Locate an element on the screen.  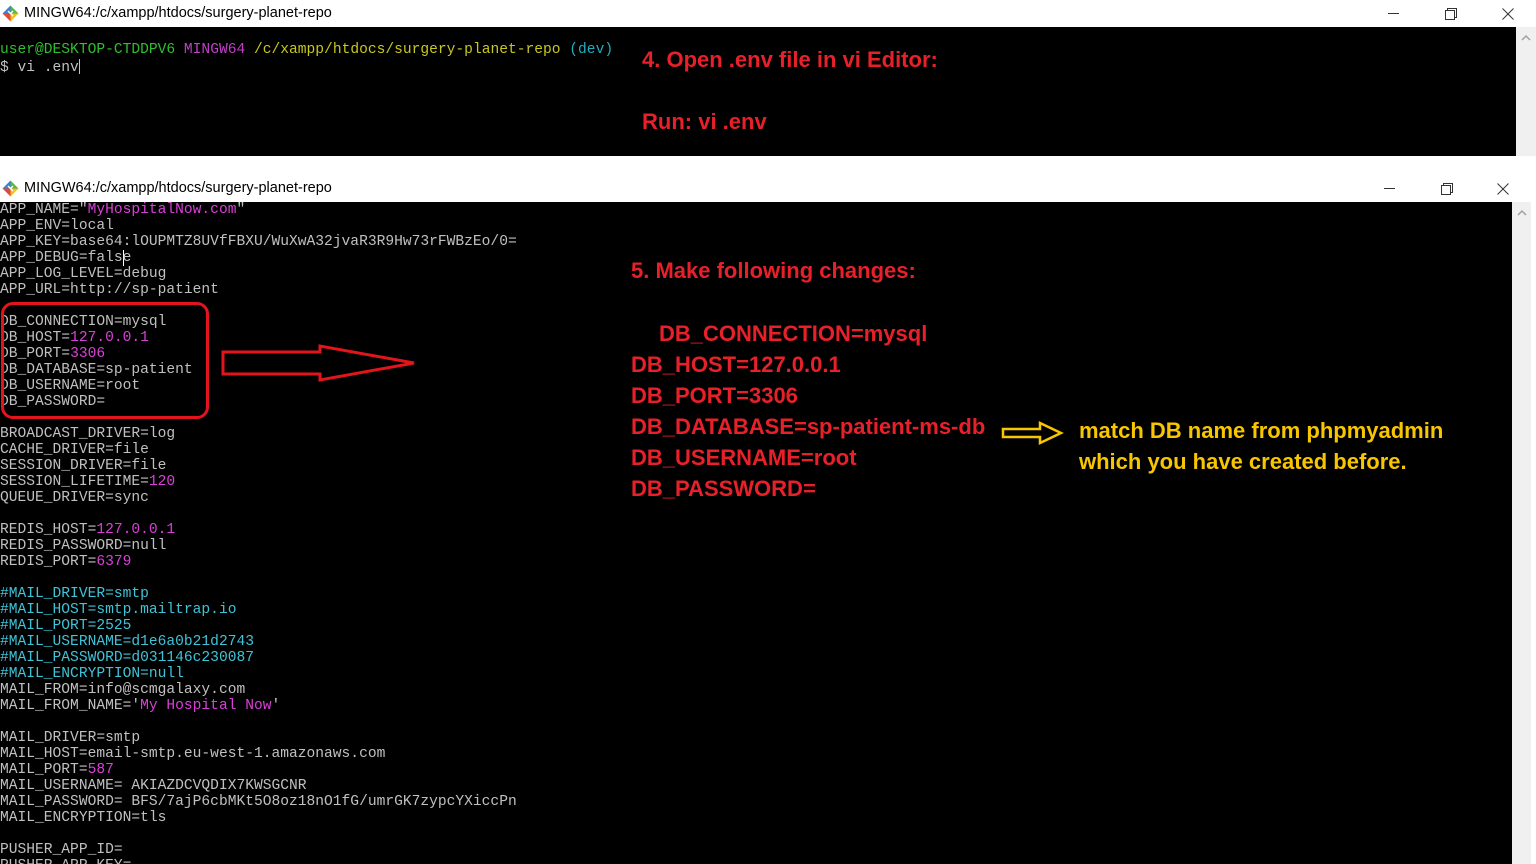
command-text: $ vi .env is located at coordinates (39, 68).